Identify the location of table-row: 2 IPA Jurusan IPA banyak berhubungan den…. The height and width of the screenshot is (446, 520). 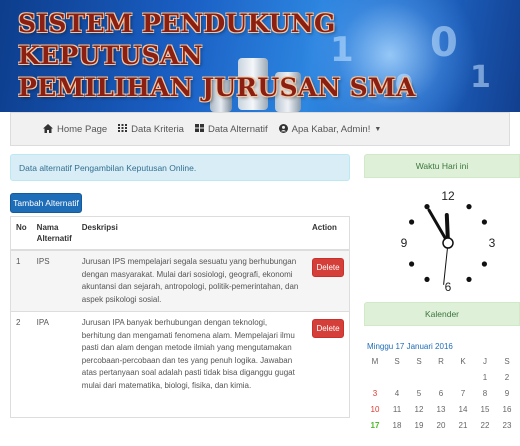
(180, 354).